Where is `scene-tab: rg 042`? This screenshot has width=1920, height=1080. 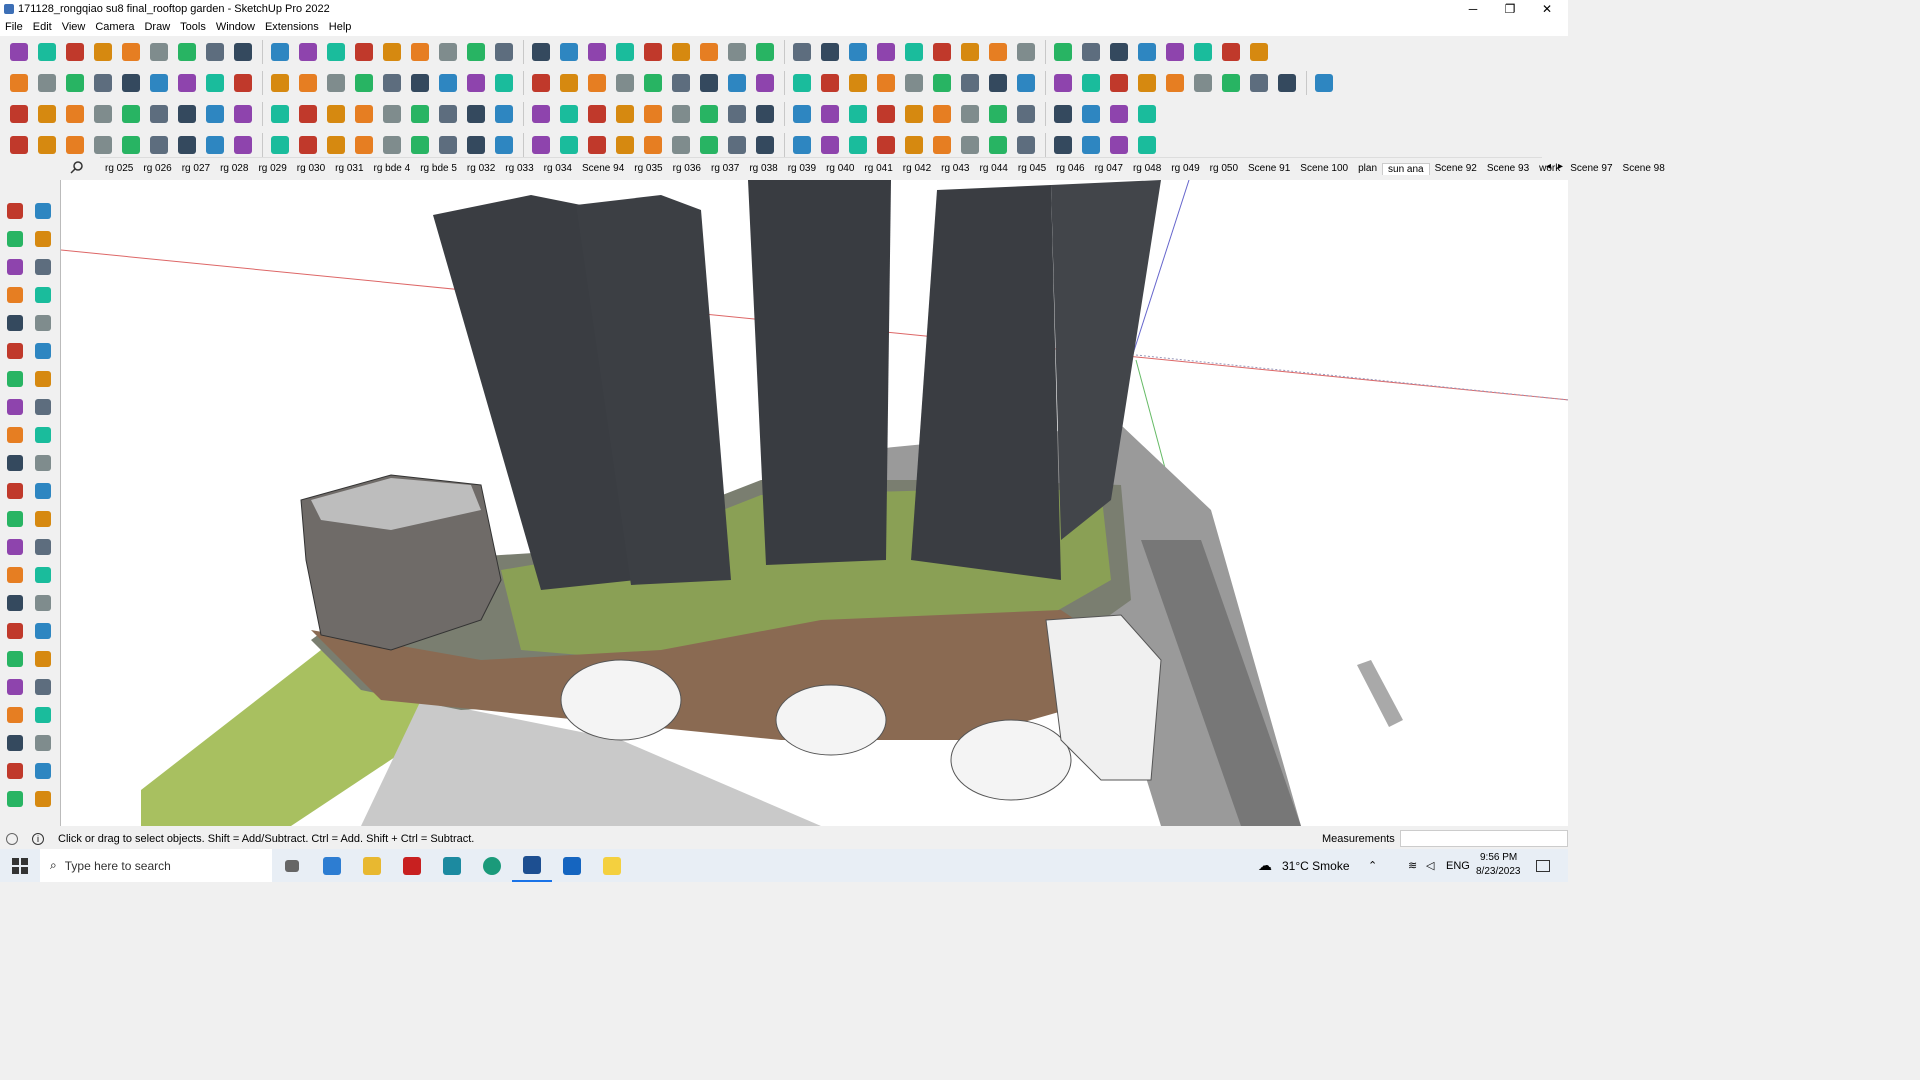
scene-tab: rg 042 is located at coordinates (917, 168).